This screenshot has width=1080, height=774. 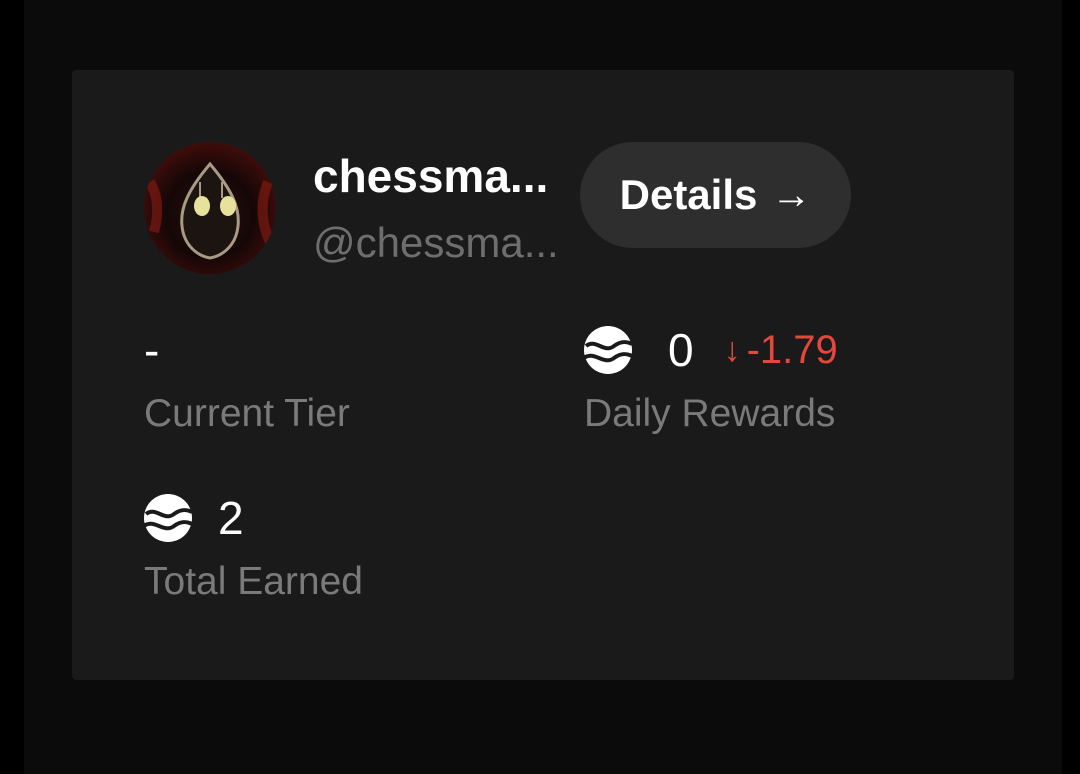 I want to click on current-tier-value: -, so click(x=152, y=350).